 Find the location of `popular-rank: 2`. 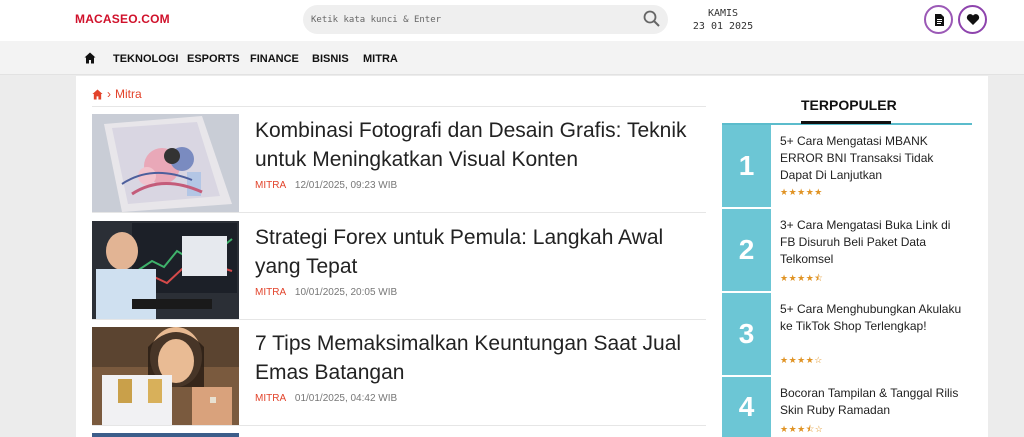

popular-rank: 2 is located at coordinates (746, 250).